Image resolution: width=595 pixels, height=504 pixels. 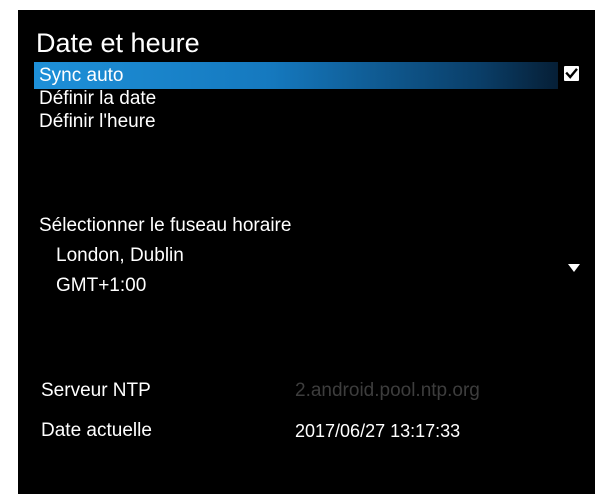 What do you see at coordinates (120, 255) in the screenshot?
I see `timezone-city: London, Dublin` at bounding box center [120, 255].